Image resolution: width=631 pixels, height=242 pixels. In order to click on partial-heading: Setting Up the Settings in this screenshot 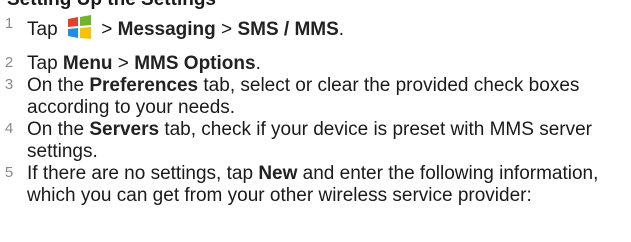, I will do `click(111, 4)`.